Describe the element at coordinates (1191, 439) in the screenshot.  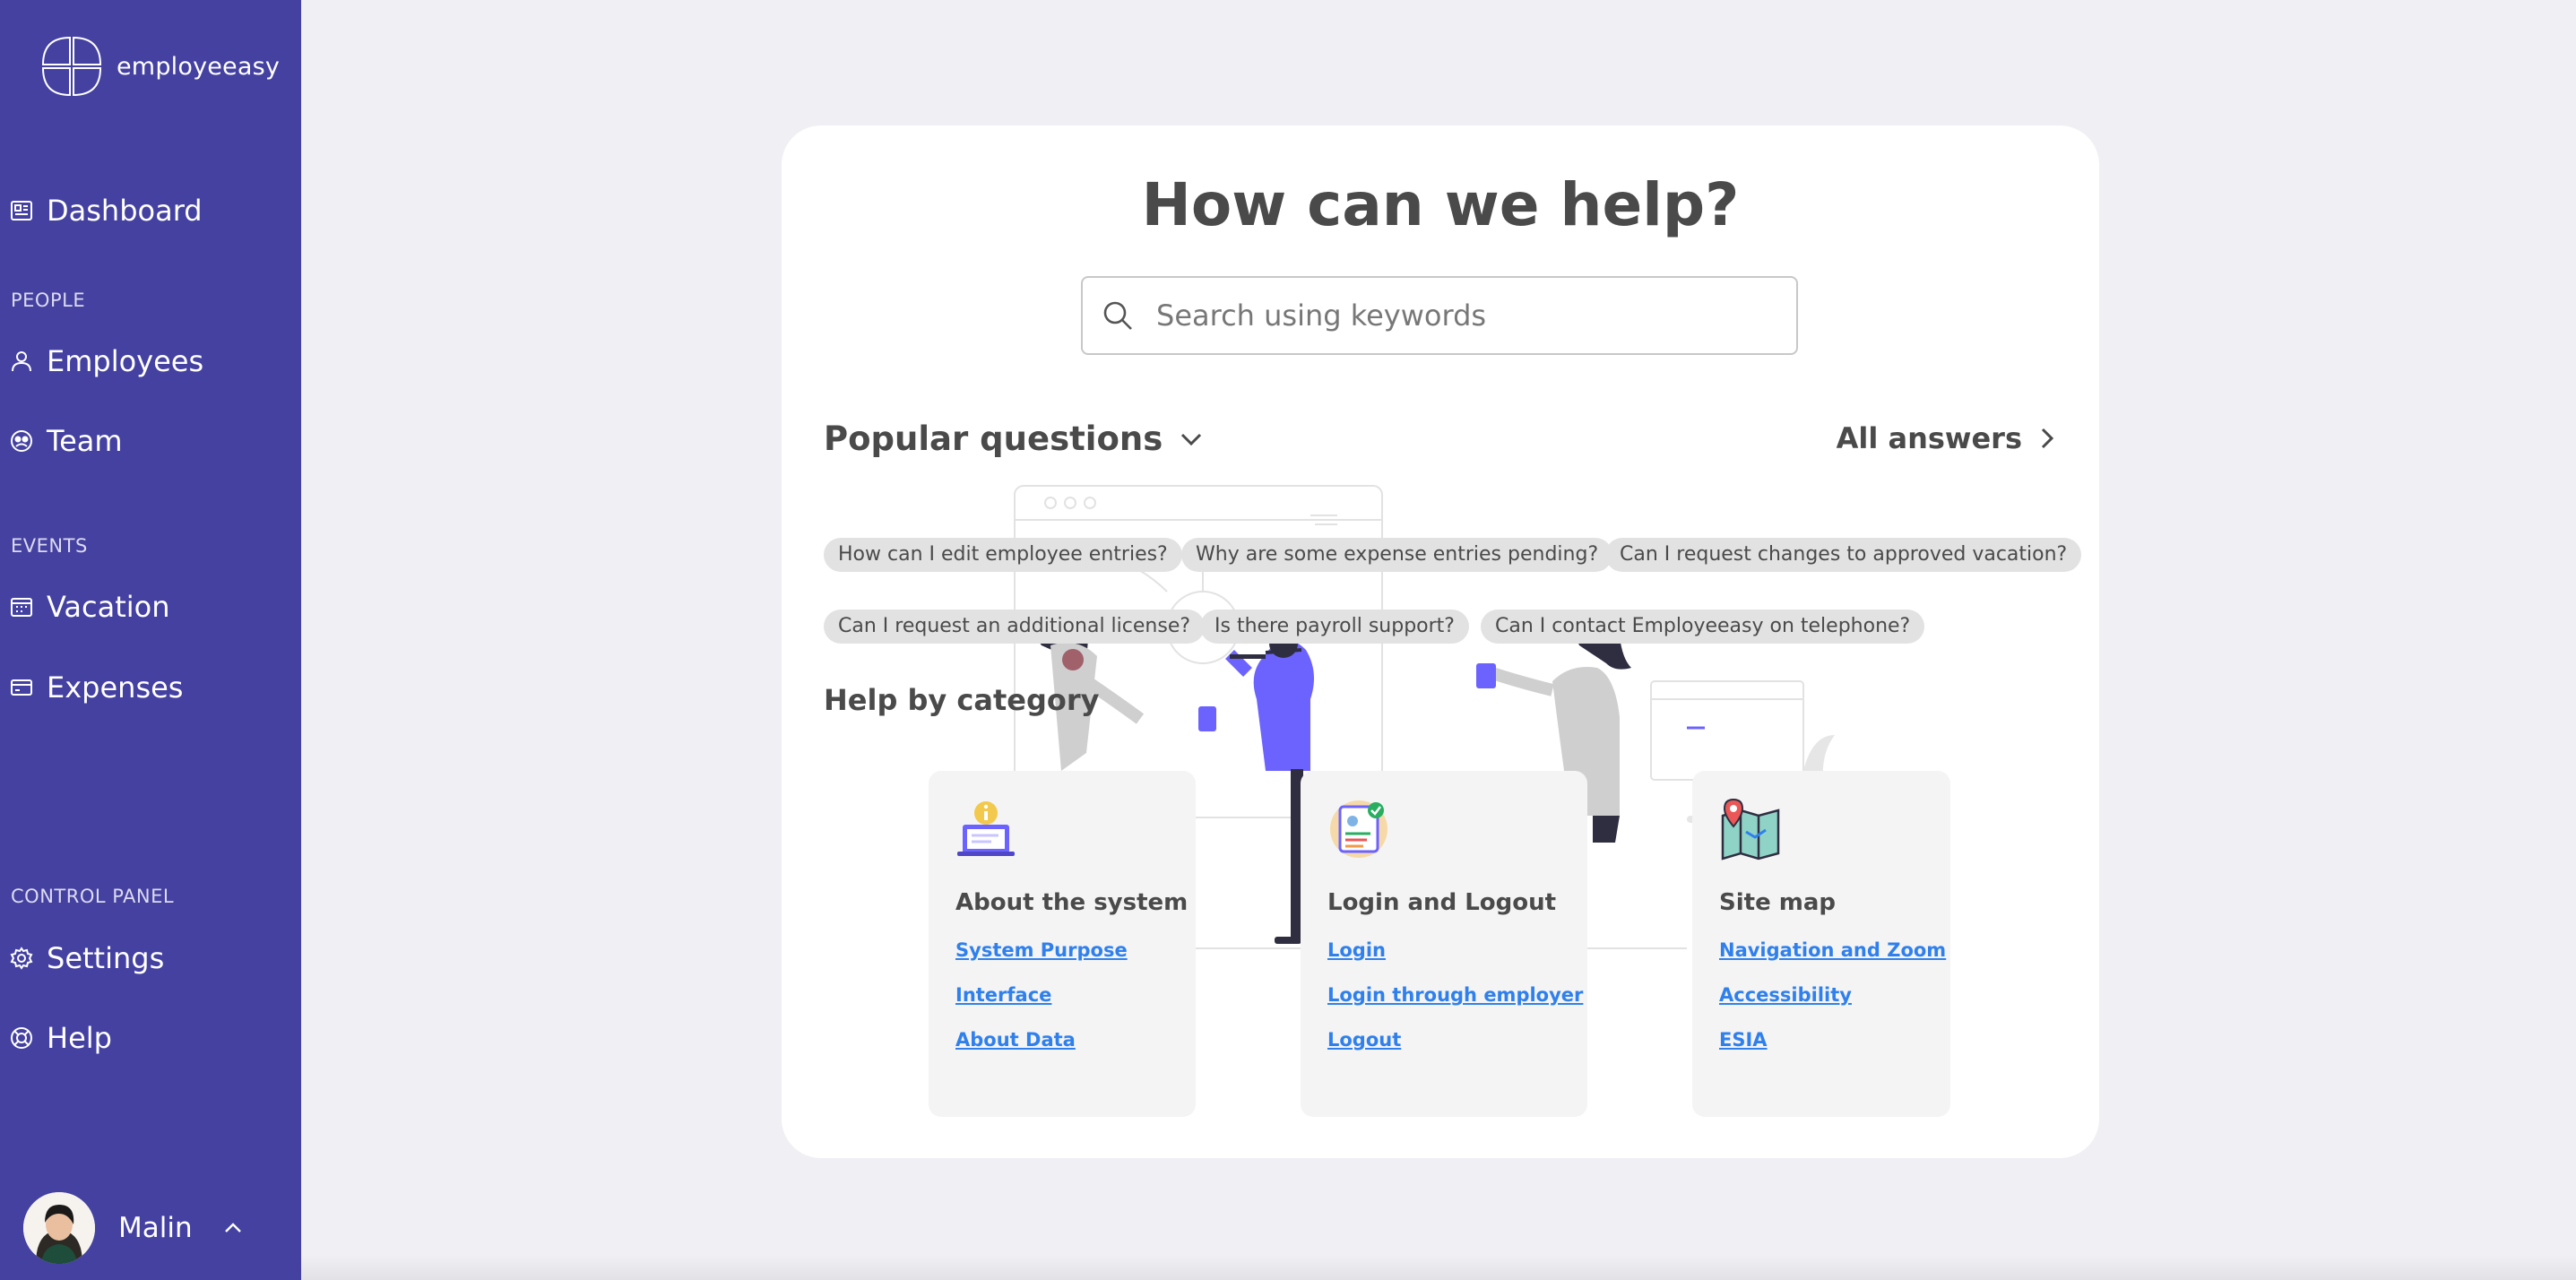
I see `chevron-down-icon` at that location.